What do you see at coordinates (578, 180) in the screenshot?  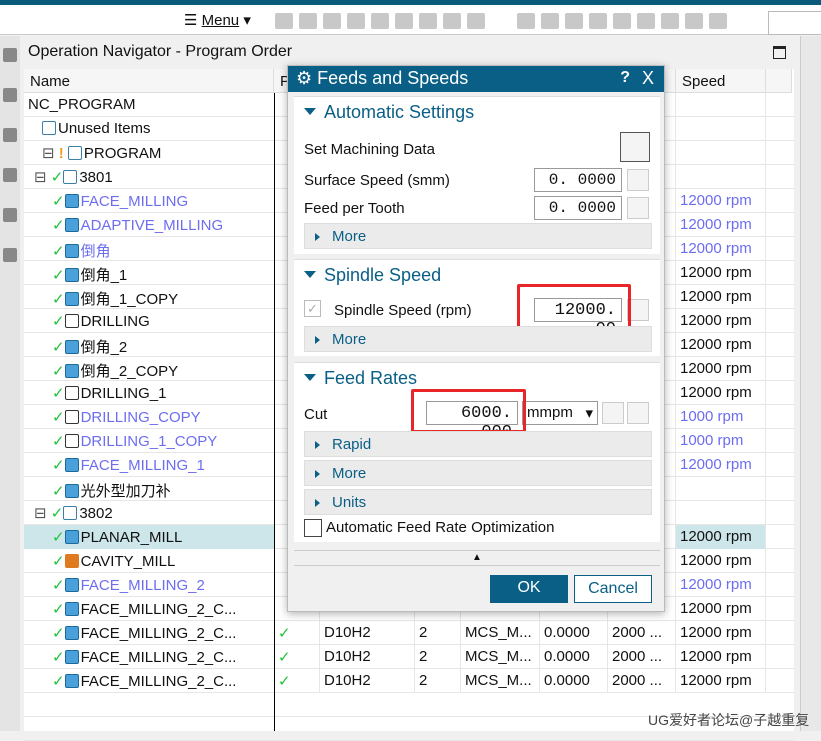 I see `surface-speed-input: 0. 0000` at bounding box center [578, 180].